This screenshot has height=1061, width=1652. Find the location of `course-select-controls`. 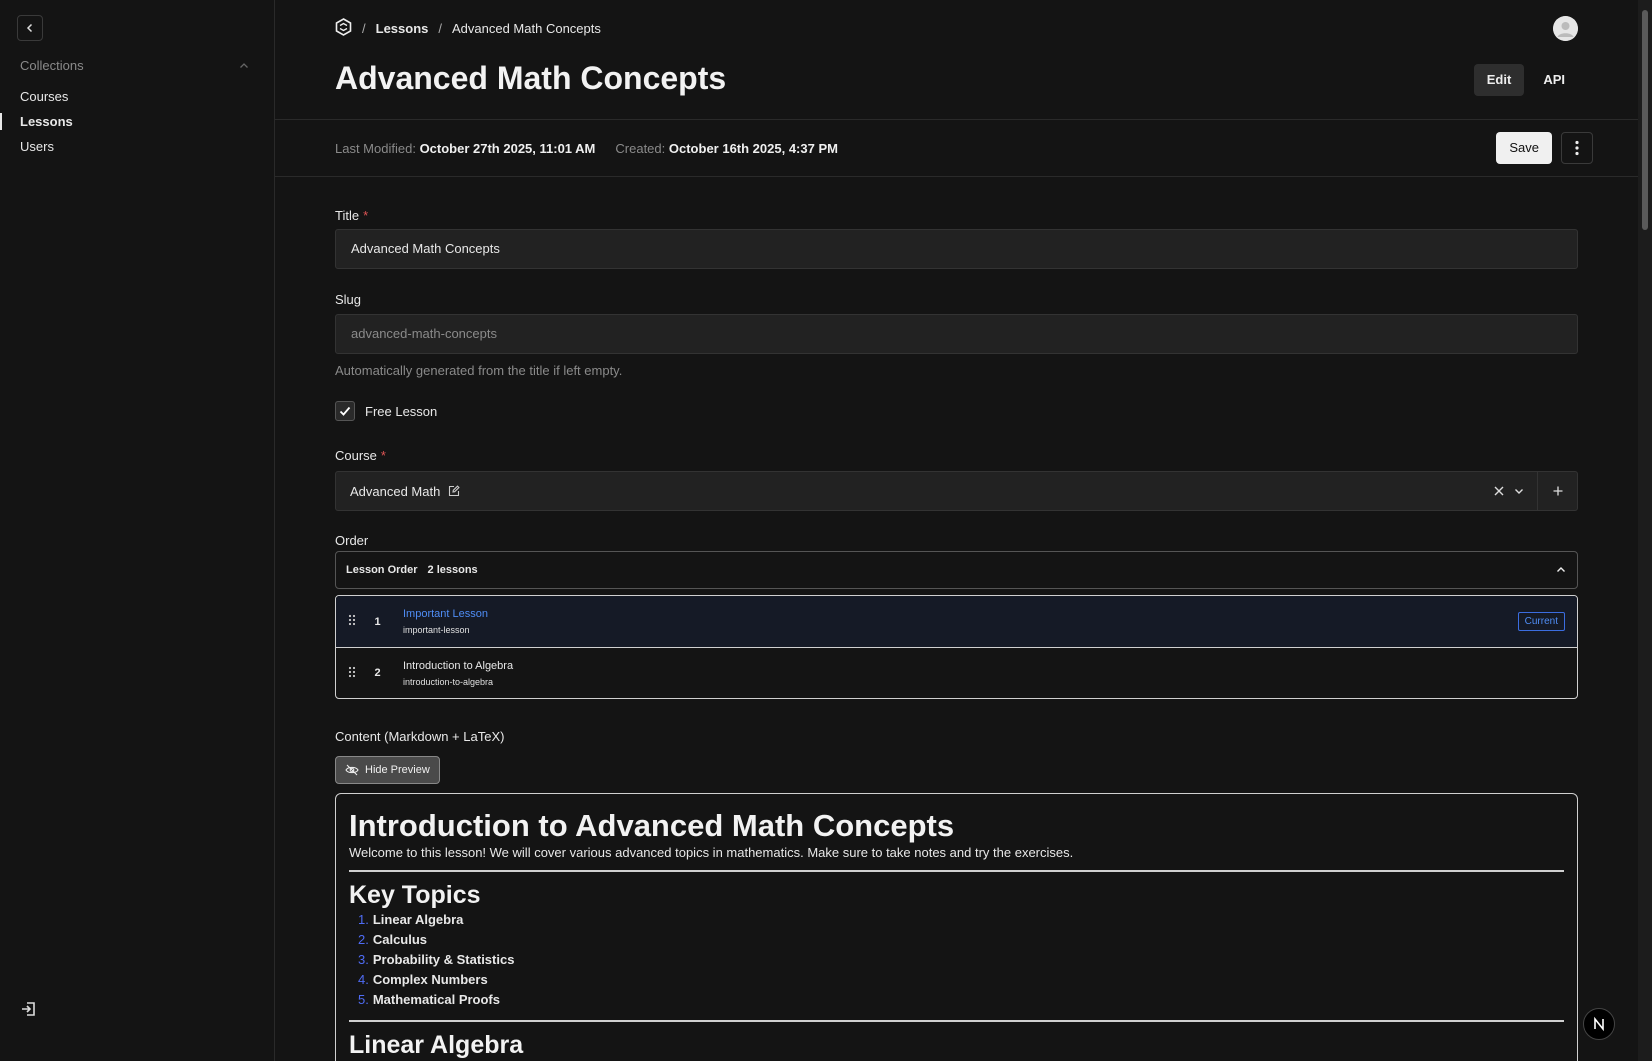

course-select-controls is located at coordinates (1515, 491).